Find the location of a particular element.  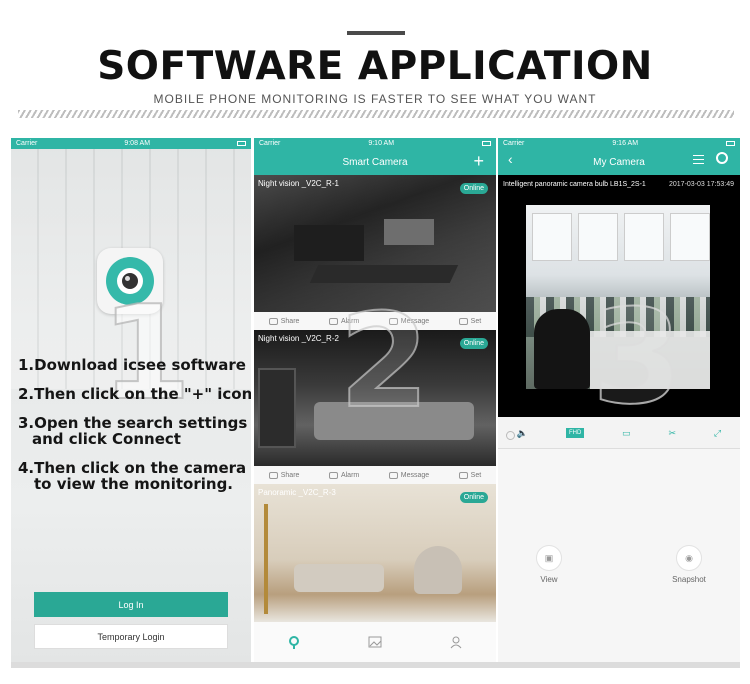

office-person is located at coordinates (562, 349).